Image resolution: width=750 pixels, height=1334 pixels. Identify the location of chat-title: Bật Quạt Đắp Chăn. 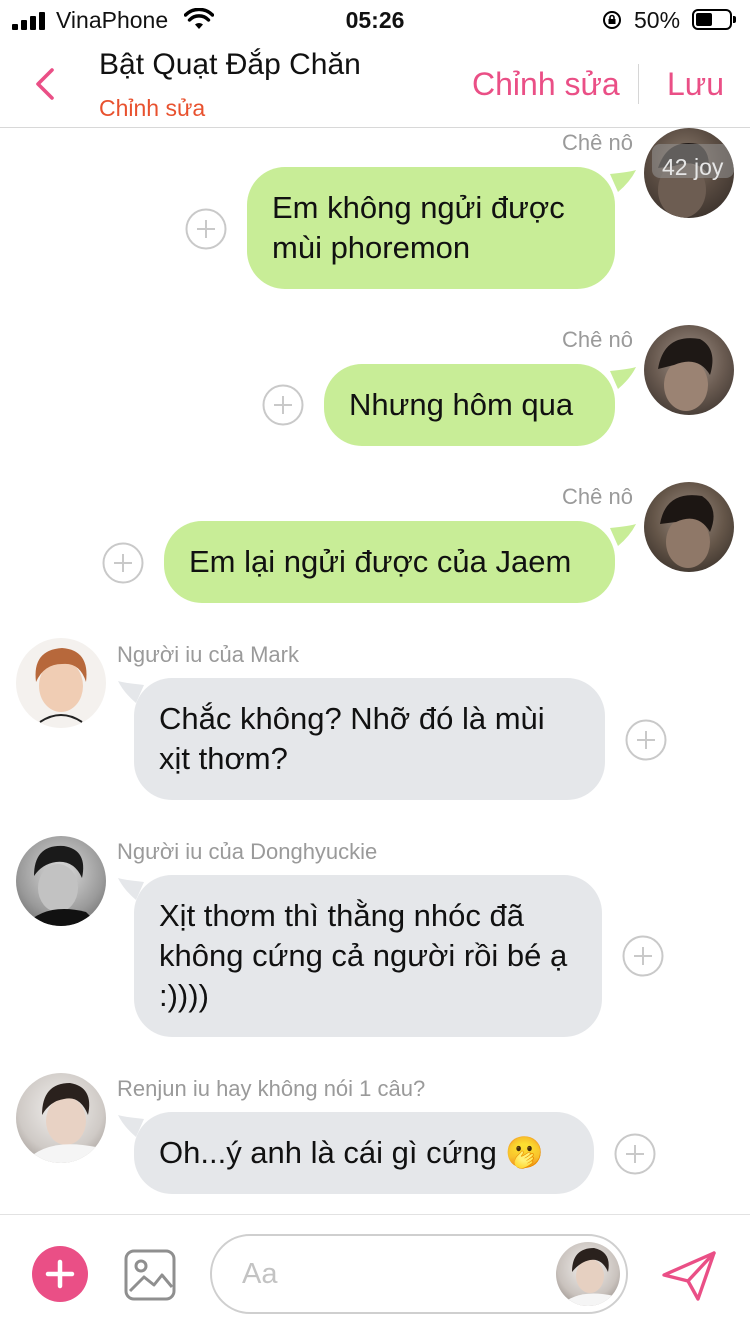
(230, 64).